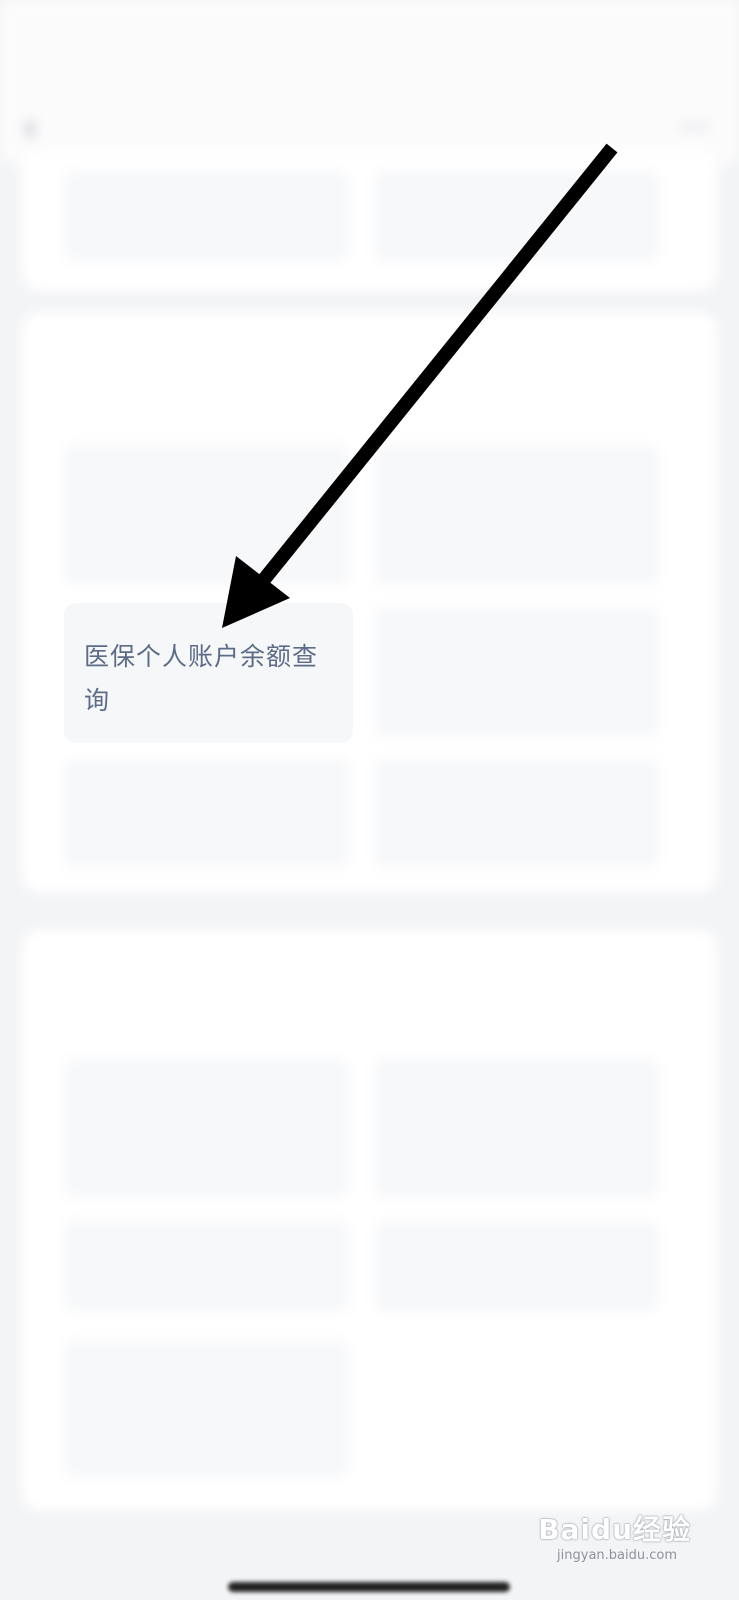  I want to click on tile-label: 医保个人账户余额查询, so click(201, 678).